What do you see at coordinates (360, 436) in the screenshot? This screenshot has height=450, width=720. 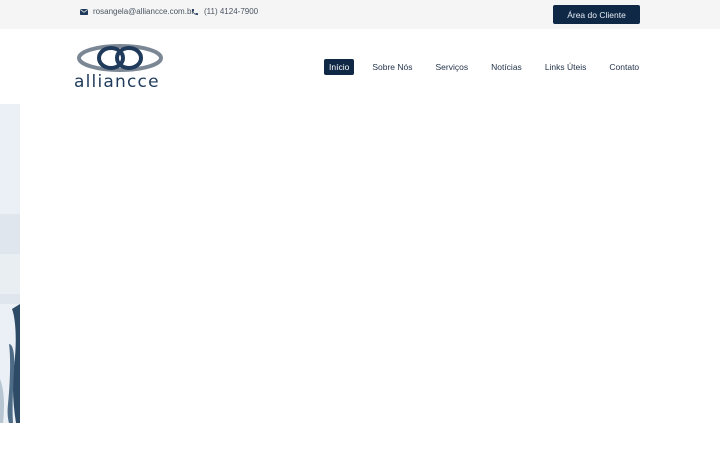 I see `page-bottom` at bounding box center [360, 436].